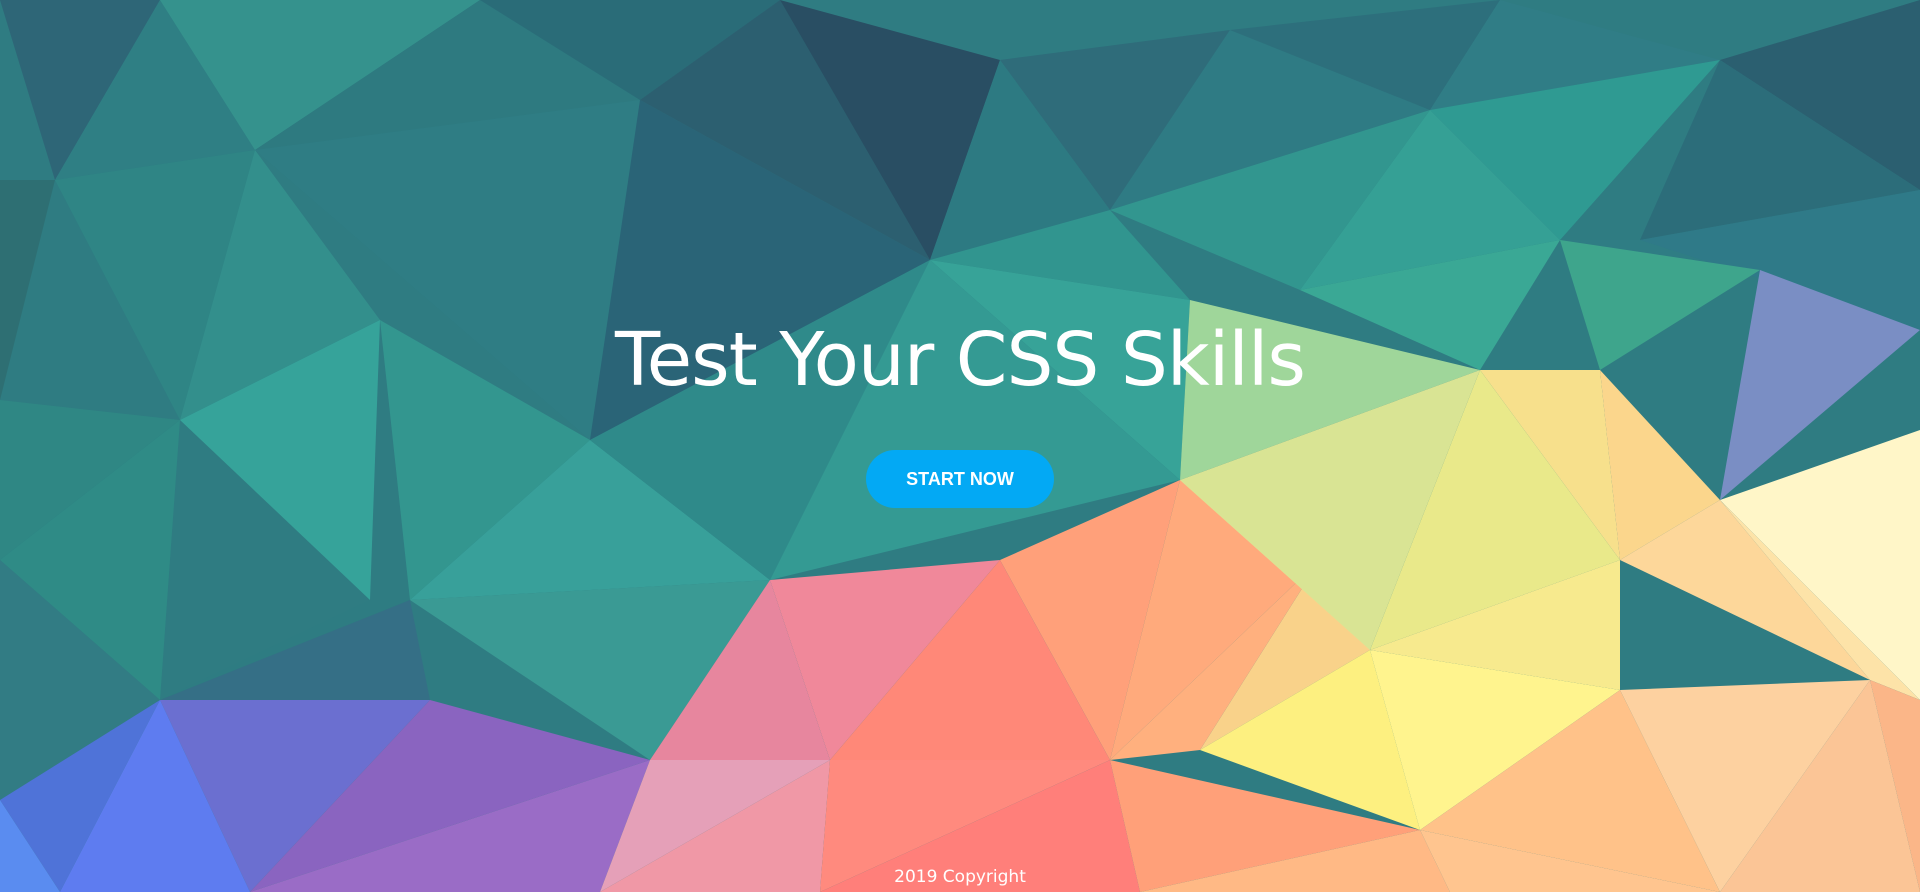  What do you see at coordinates (960, 877) in the screenshot?
I see `footer-copyright: 2019 Copyright` at bounding box center [960, 877].